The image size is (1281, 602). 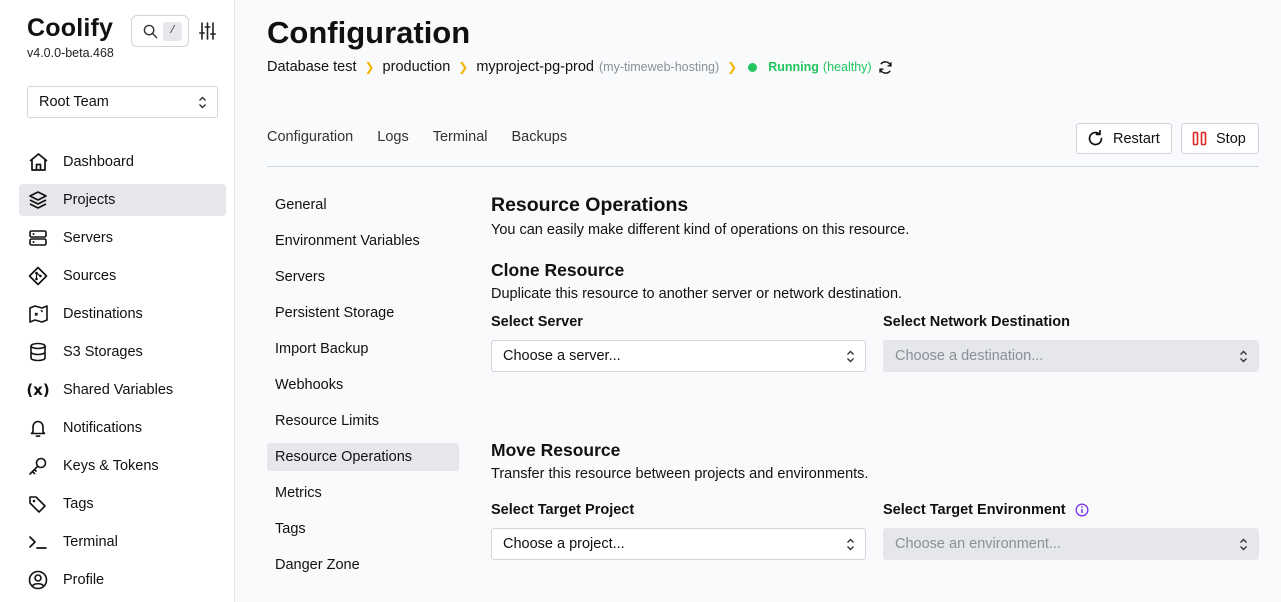 What do you see at coordinates (38, 314) in the screenshot?
I see `map-icon` at bounding box center [38, 314].